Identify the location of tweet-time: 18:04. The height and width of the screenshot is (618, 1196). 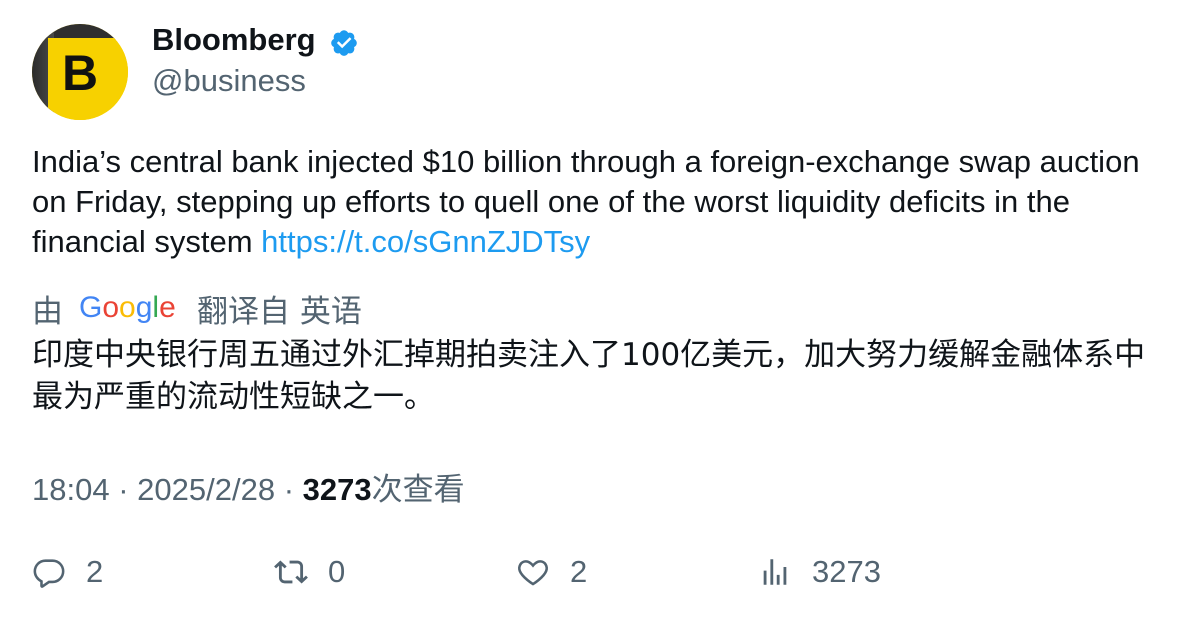
(71, 489).